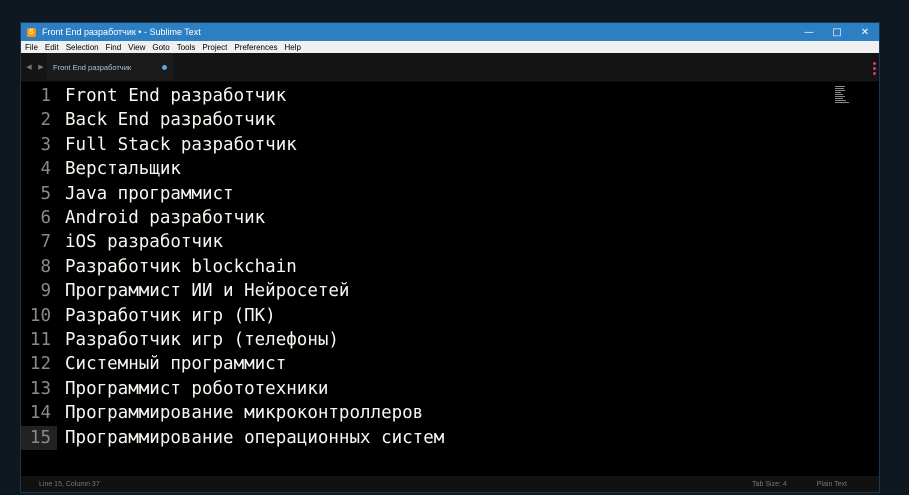  What do you see at coordinates (450, 291) in the screenshot?
I see `code-line: 9 Программист ИИ и Нейросетей` at bounding box center [450, 291].